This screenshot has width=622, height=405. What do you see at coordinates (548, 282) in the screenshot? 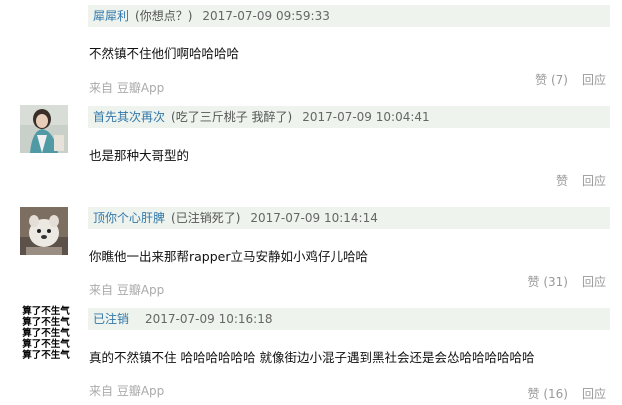
I see `like-button: 赞 (31)` at bounding box center [548, 282].